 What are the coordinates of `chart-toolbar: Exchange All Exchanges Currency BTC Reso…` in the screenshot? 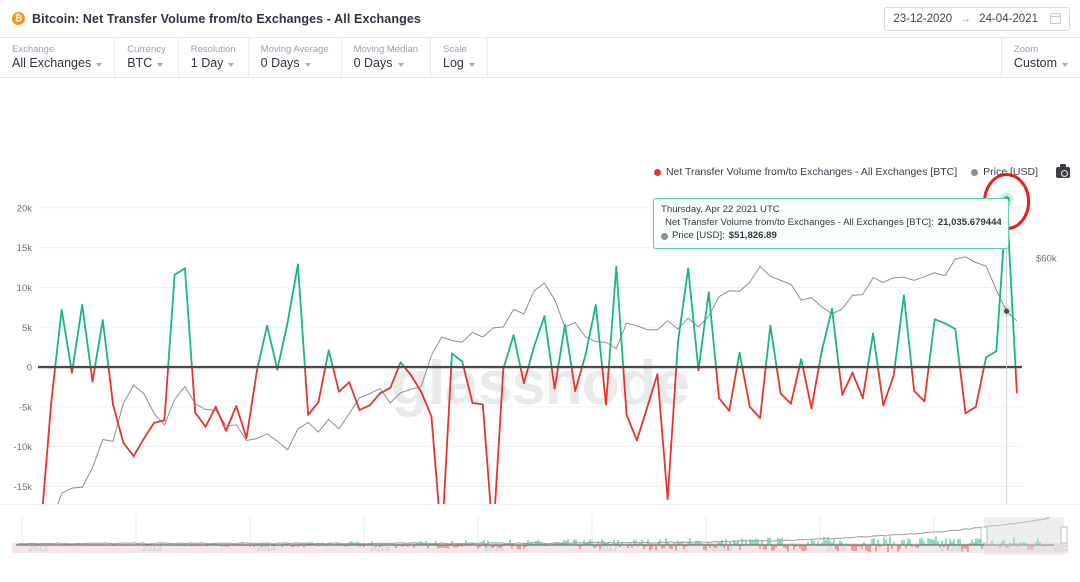 It's located at (540, 58).